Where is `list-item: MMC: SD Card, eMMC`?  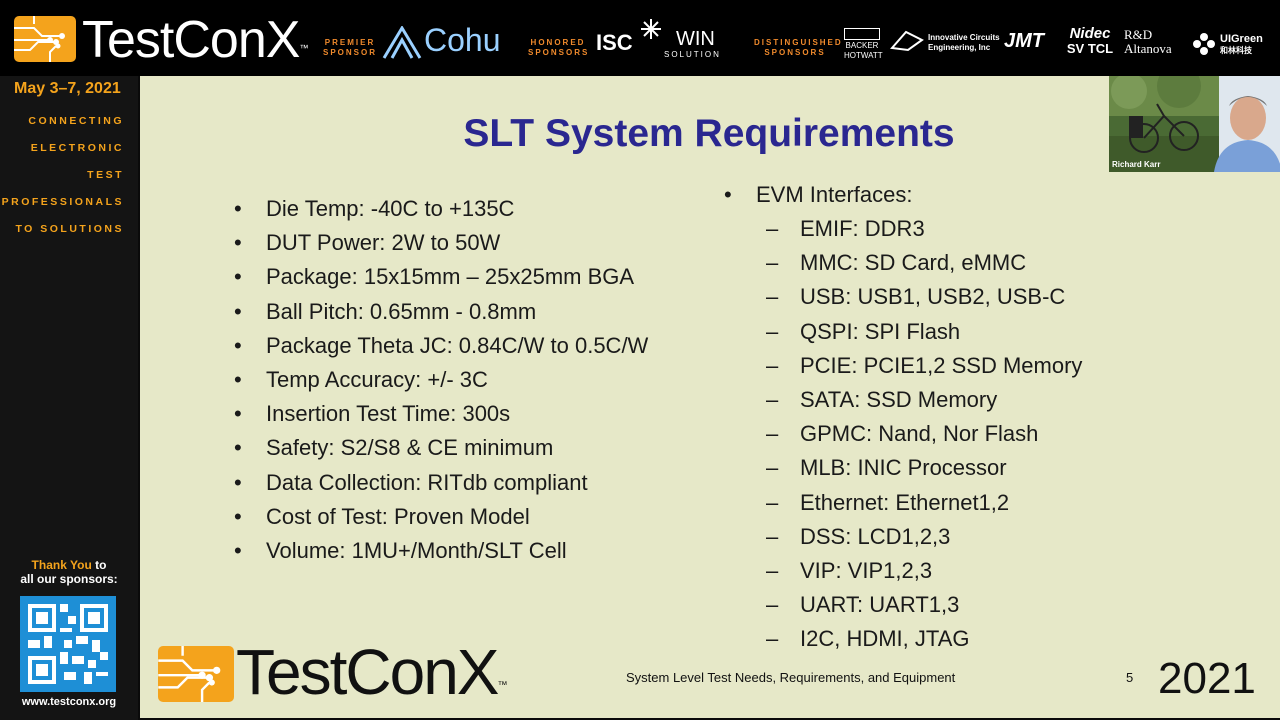
list-item: MMC: SD Card, eMMC is located at coordinates (924, 263).